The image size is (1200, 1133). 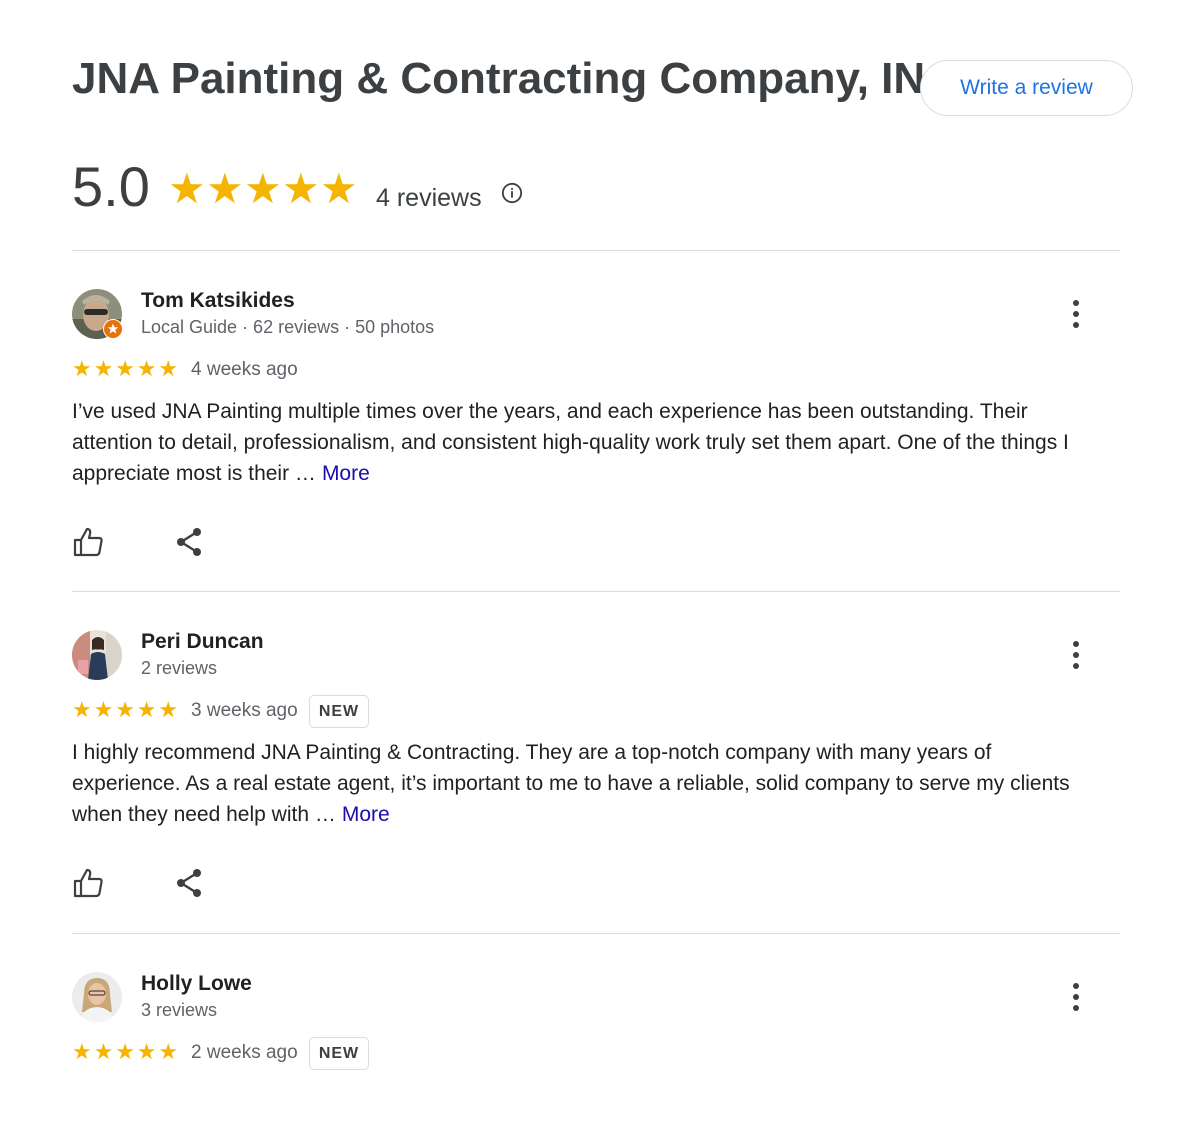 What do you see at coordinates (244, 710) in the screenshot?
I see `review-date: 3 weeks ago` at bounding box center [244, 710].